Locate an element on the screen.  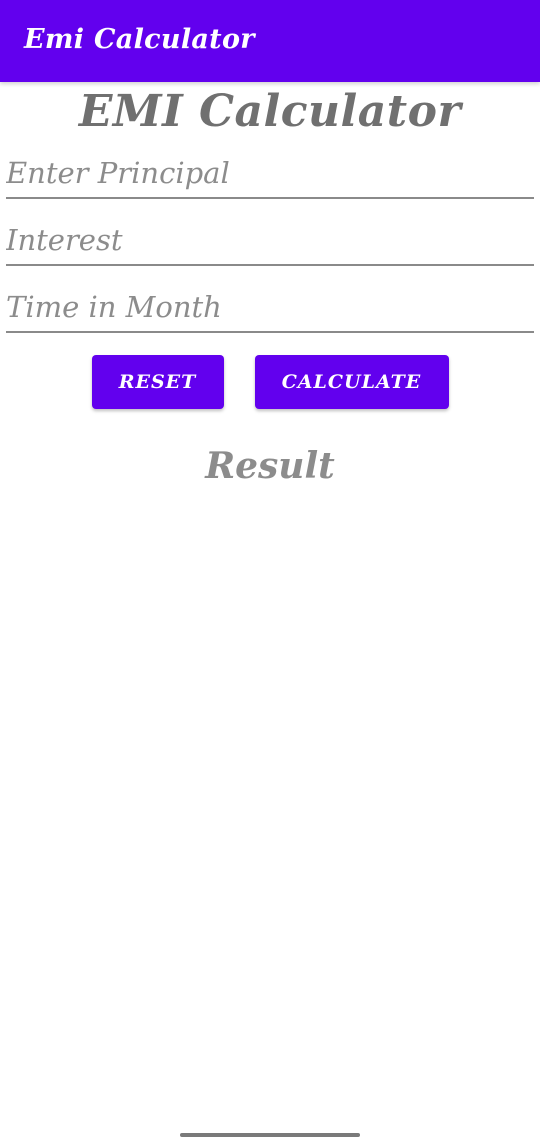
action-buttons: RESET CALCULATE is located at coordinates (270, 382).